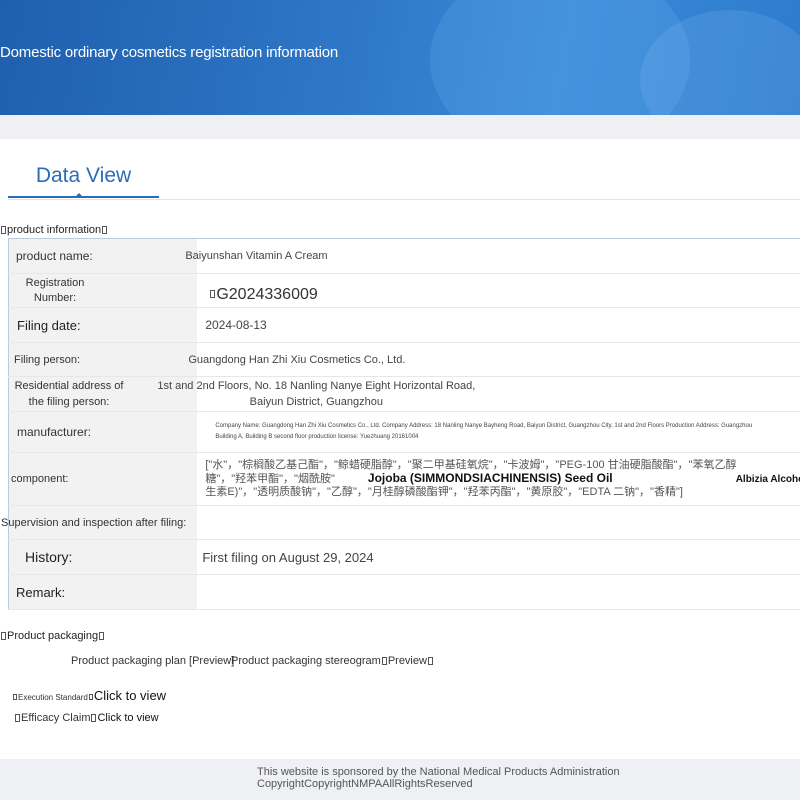 The width and height of the screenshot is (800, 800). I want to click on section-product-packaging: Product packaging, so click(52, 636).